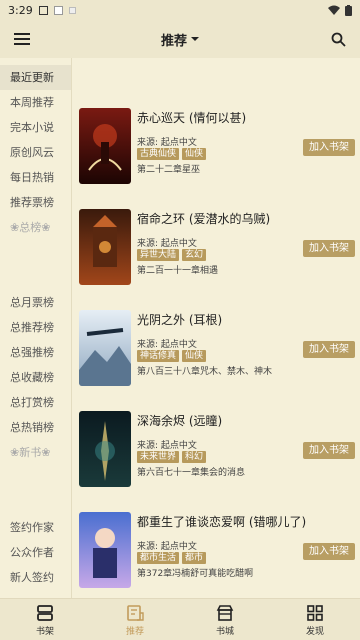  What do you see at coordinates (205, 372) in the screenshot?
I see `latest-chapter: 第八百三十八章咒木、禁木、神木` at bounding box center [205, 372].